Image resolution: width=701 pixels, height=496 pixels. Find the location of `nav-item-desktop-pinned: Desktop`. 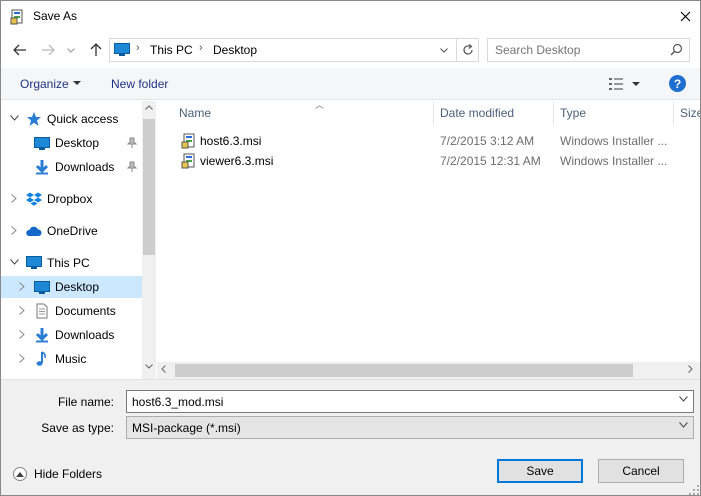

nav-item-desktop-pinned: Desktop is located at coordinates (71, 143).